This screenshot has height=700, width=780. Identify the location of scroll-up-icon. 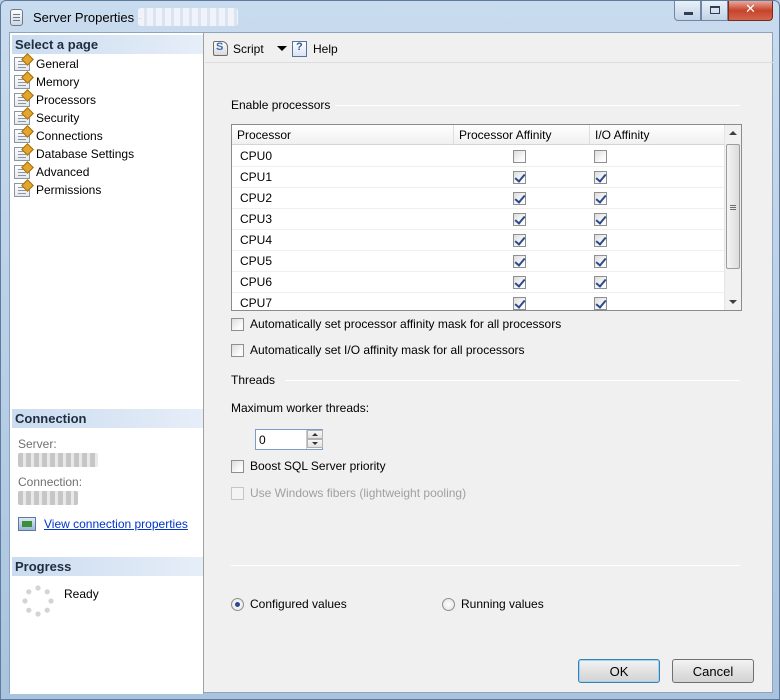
(733, 133).